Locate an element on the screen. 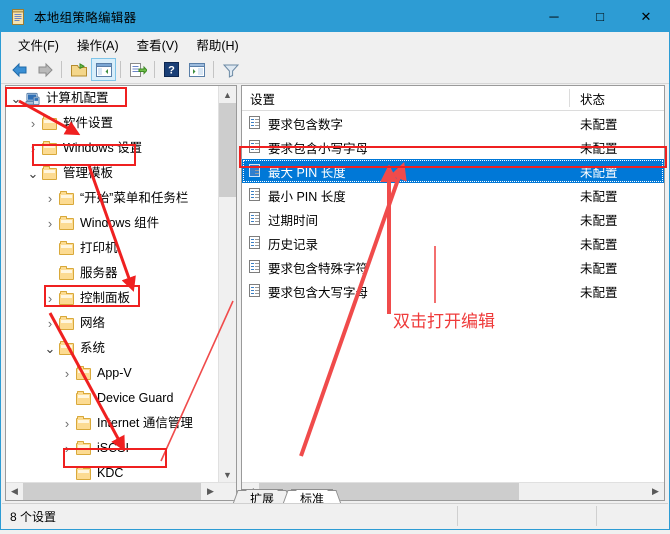 The image size is (670, 534). setting-name: 历史记录 is located at coordinates (293, 244).